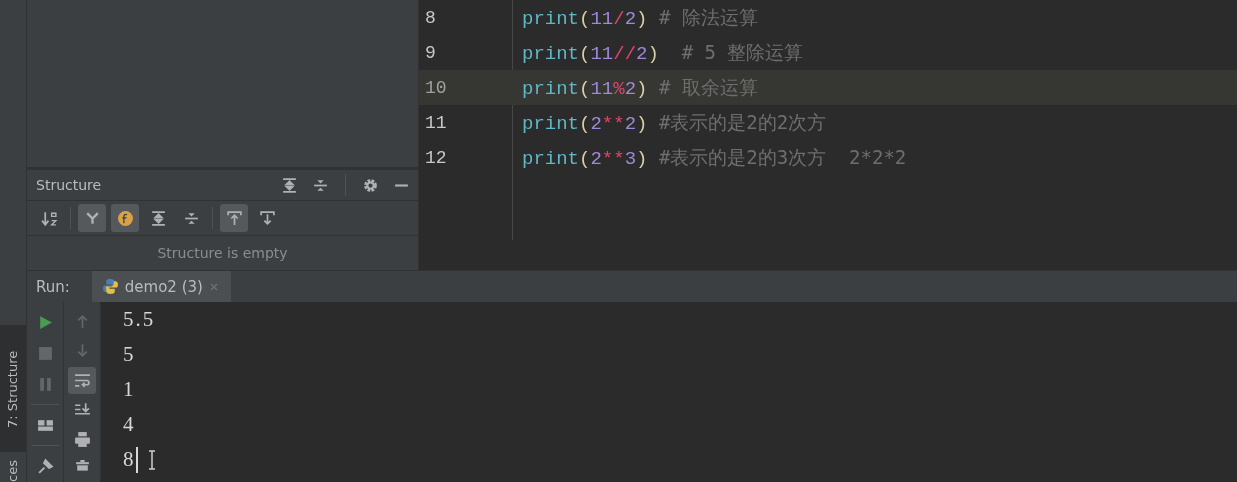  I want to click on code-line: print(2**2) #表示的是2的2次方, so click(674, 122).